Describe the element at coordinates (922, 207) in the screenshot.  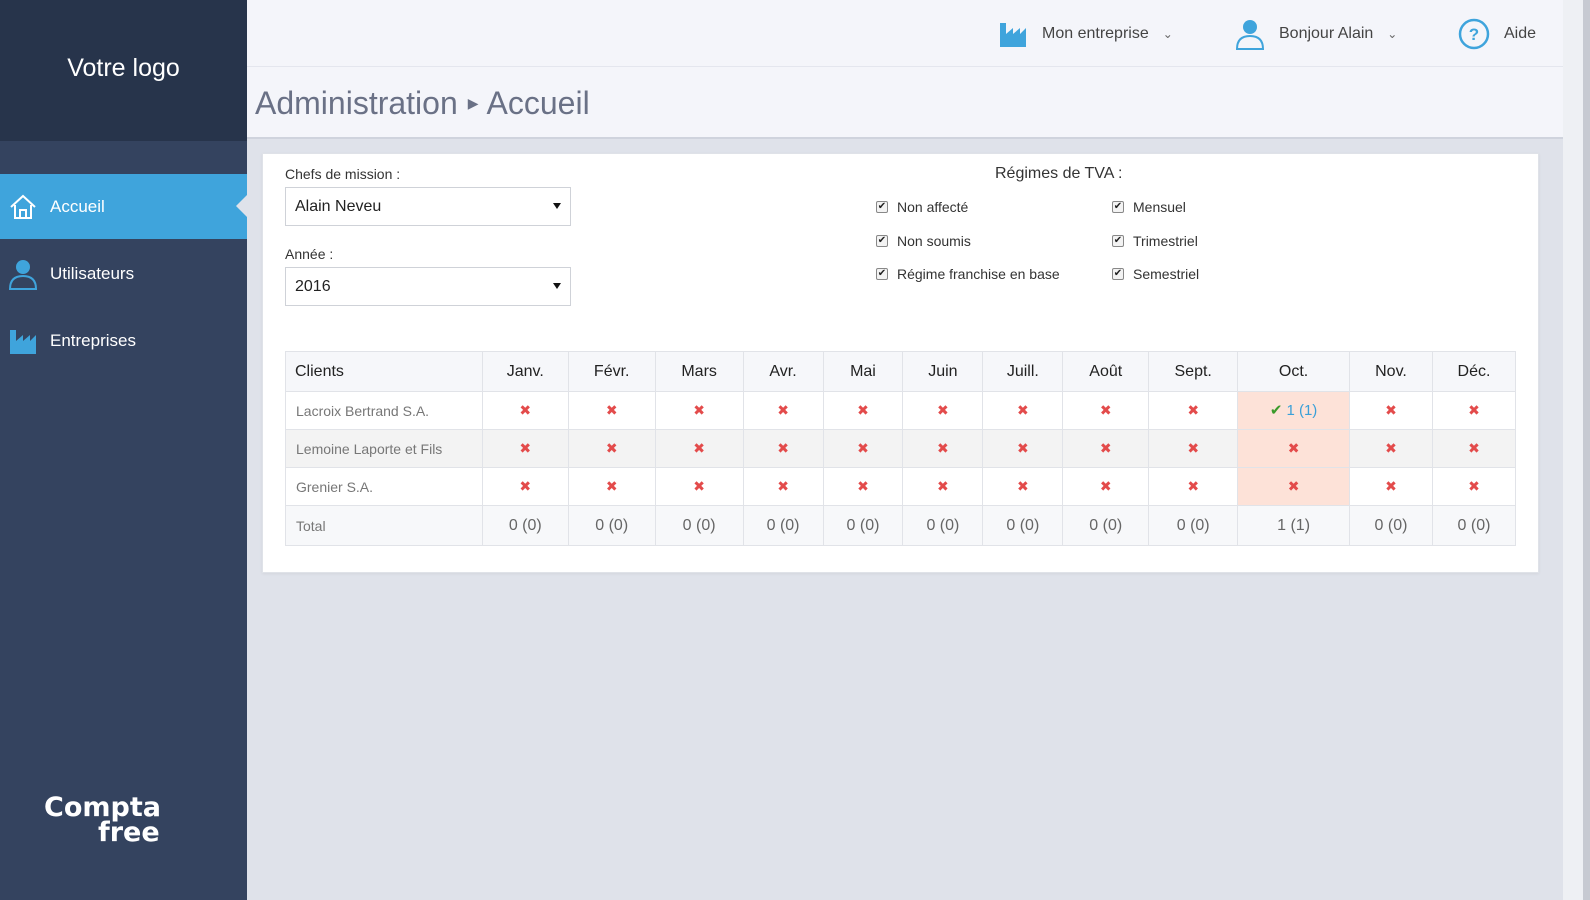
I see `checkbox-non-affecte: ✔ Non affecté` at that location.